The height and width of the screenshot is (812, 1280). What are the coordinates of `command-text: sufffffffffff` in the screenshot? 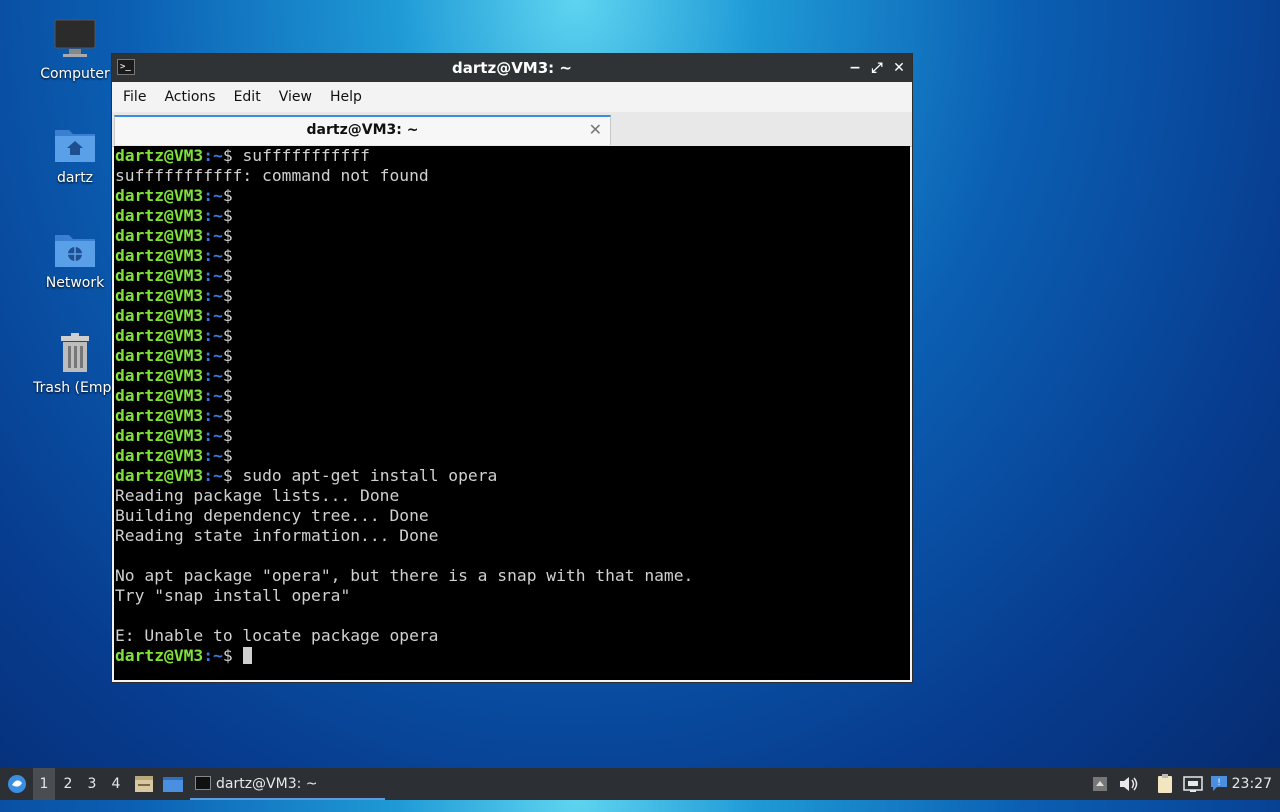 It's located at (301, 155).